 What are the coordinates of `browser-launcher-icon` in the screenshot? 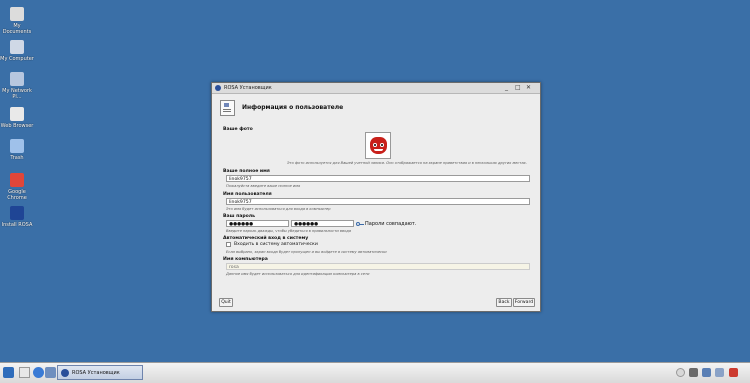 It's located at (38, 372).